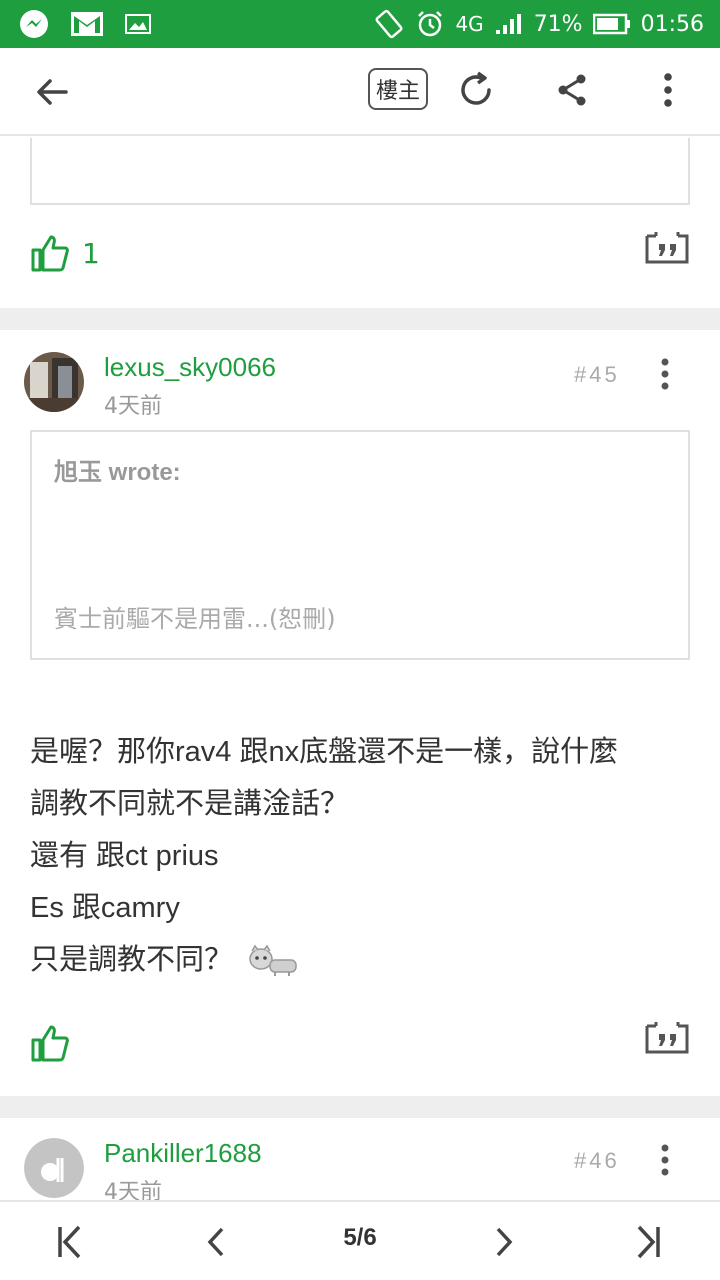  I want to click on previous-page-button, so click(216, 1242).